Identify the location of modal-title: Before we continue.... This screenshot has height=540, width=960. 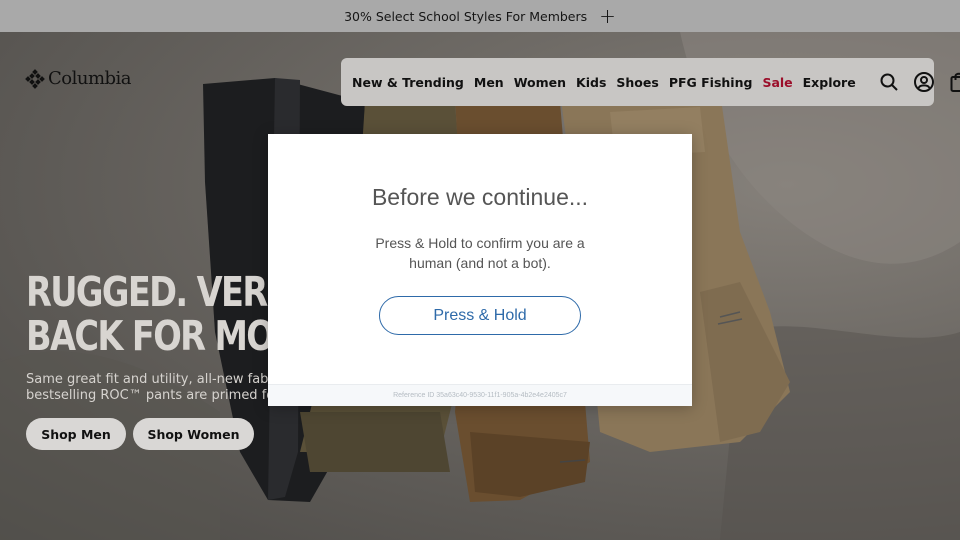
(480, 197).